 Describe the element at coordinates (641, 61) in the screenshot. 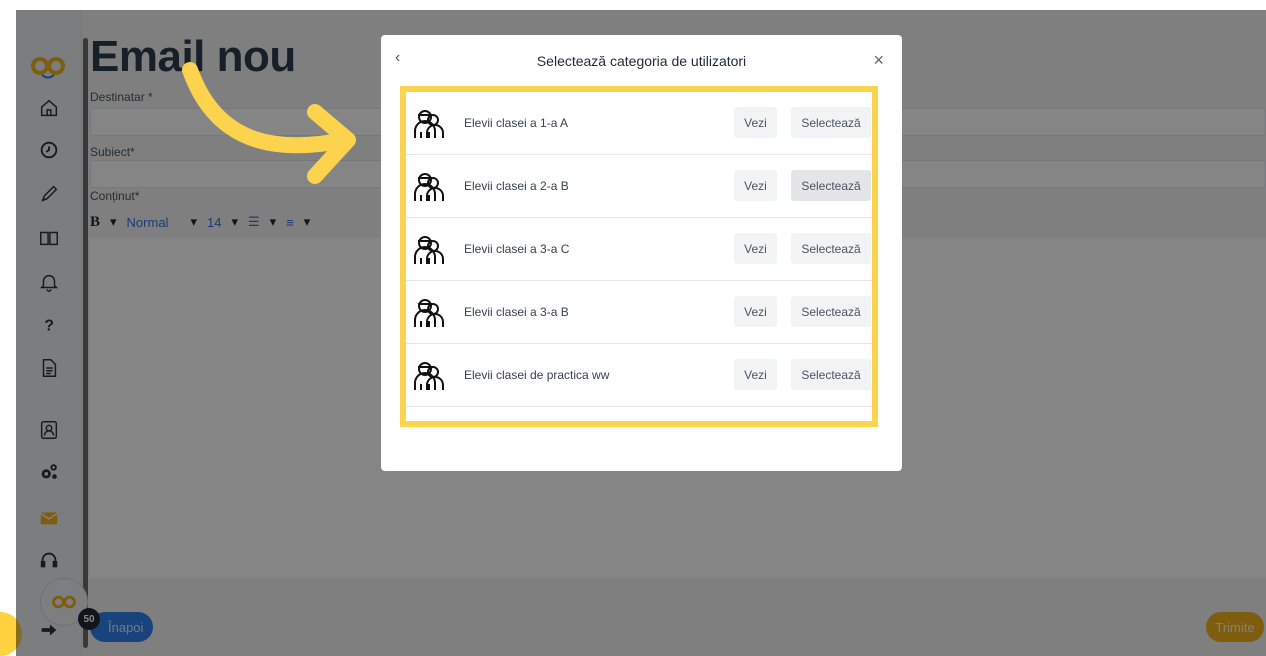

I see `modal-title: Selectează categoria de utilizatori` at that location.